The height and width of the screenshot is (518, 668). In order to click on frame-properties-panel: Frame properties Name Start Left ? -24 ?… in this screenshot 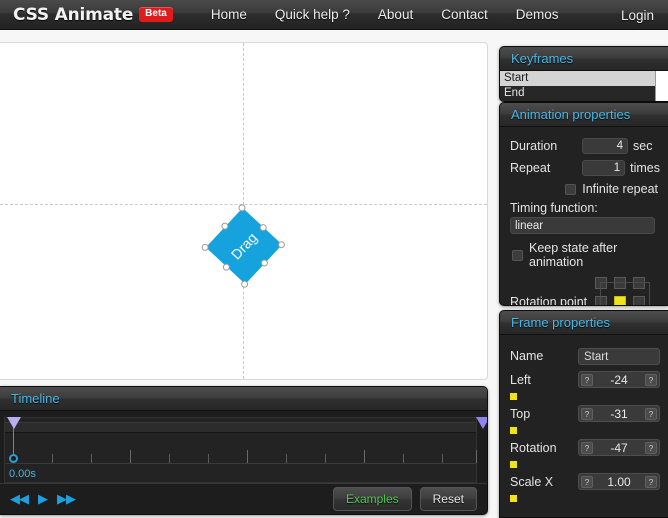, I will do `click(583, 414)`.